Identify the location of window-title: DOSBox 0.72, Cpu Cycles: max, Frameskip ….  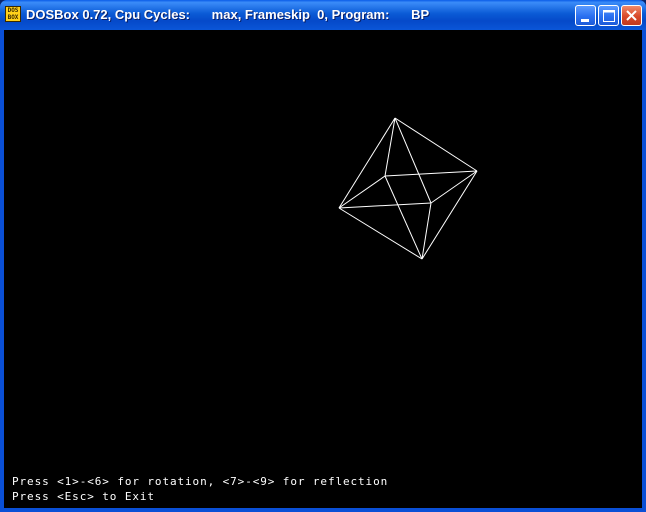
(228, 14).